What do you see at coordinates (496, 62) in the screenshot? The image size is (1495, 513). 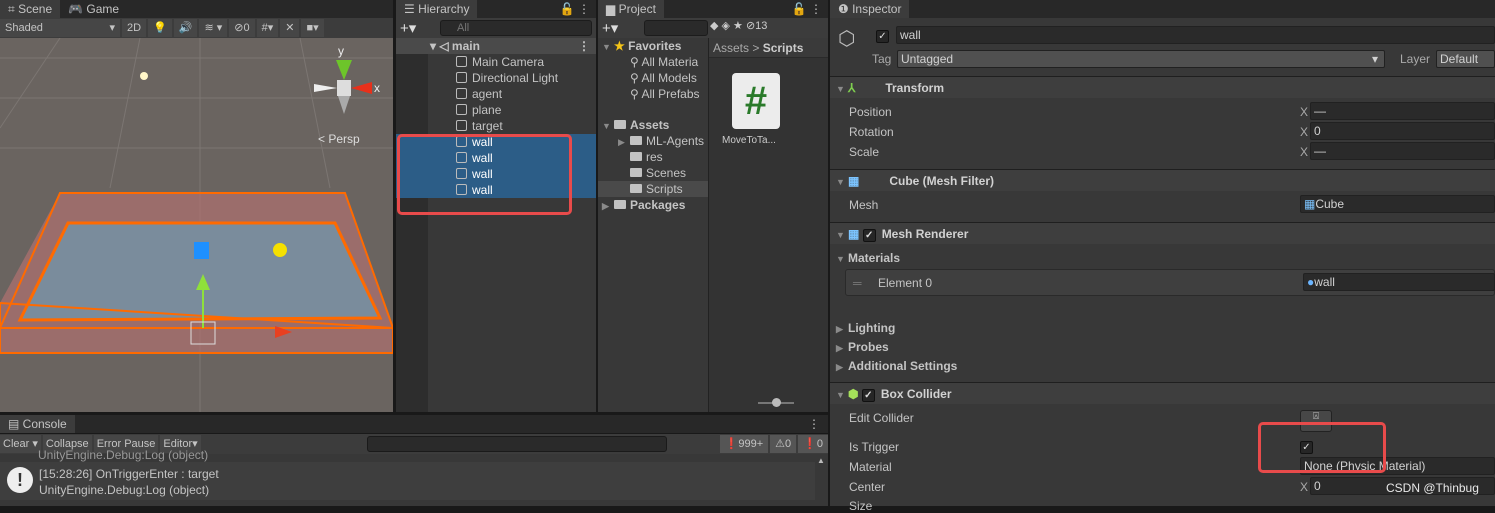 I see `hierarchy-item: Main Camera` at bounding box center [496, 62].